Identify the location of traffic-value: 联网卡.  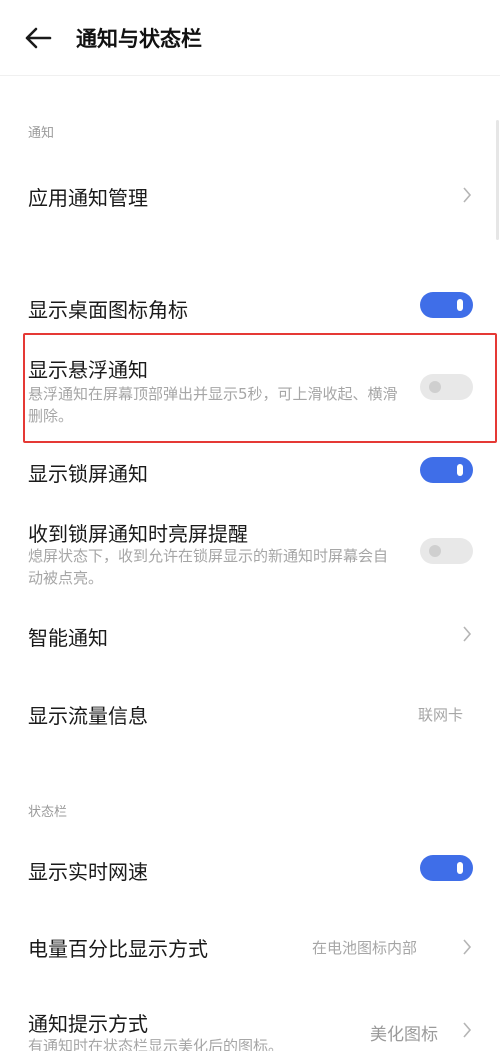
(441, 715).